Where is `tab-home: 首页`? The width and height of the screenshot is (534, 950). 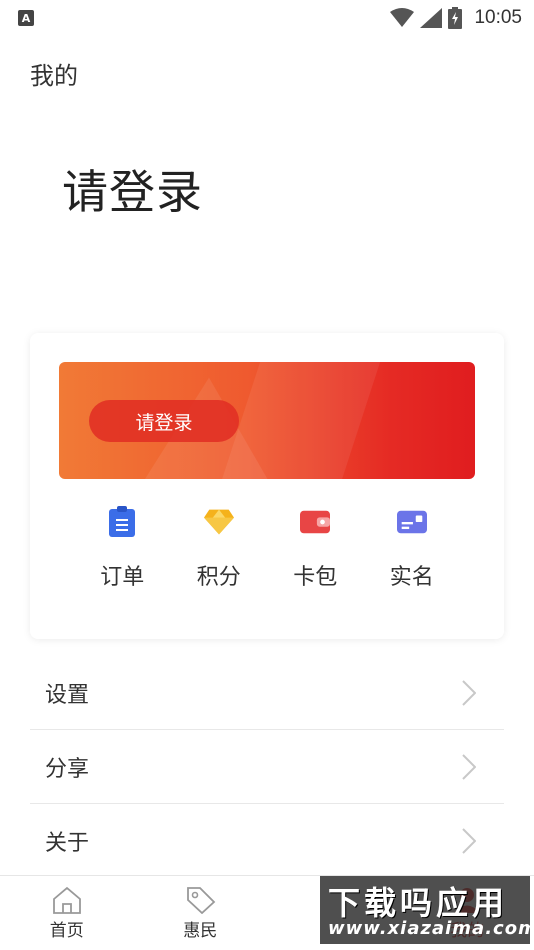
tab-home: 首页 is located at coordinates (67, 913).